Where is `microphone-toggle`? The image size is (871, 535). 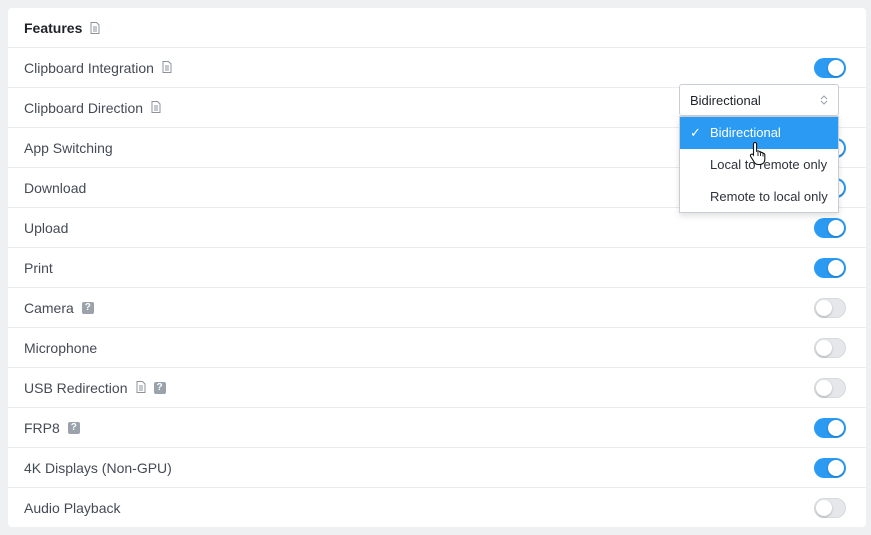 microphone-toggle is located at coordinates (830, 348).